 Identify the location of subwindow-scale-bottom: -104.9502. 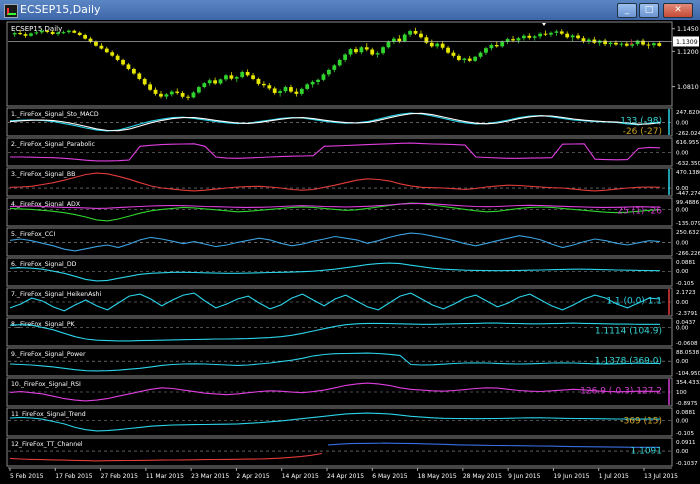
(688, 374).